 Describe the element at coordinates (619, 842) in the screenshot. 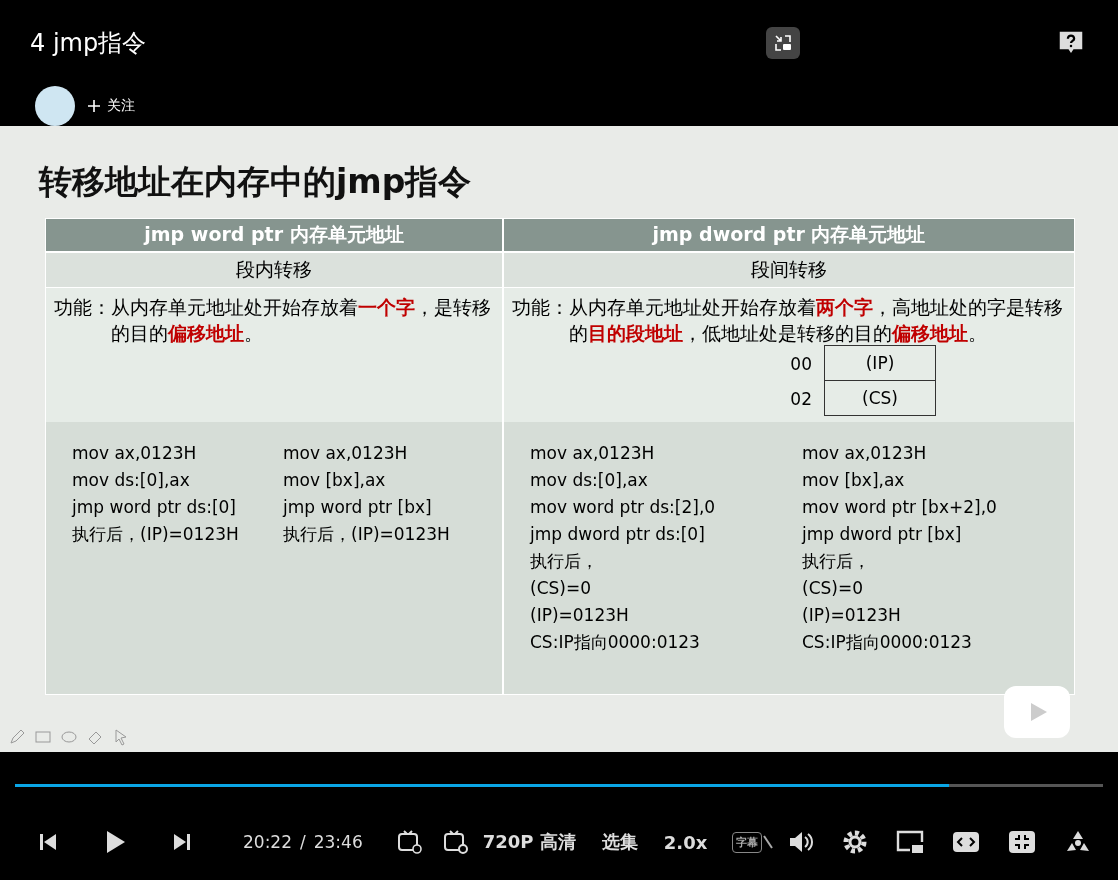

I see `episodes-button: 选集` at that location.